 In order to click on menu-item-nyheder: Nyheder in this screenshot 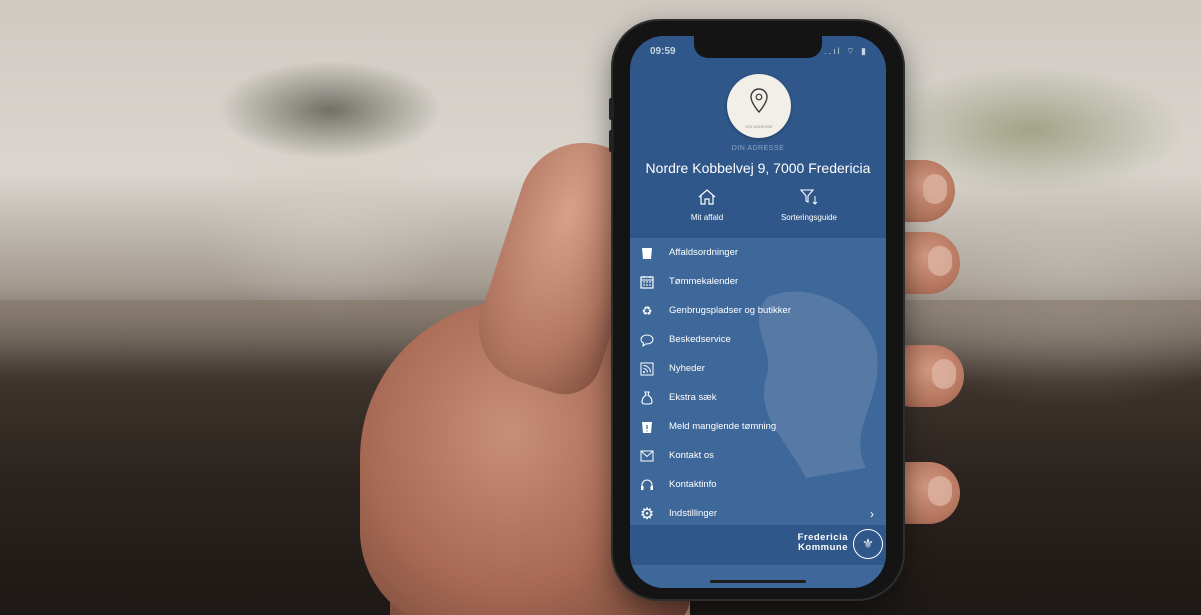, I will do `click(758, 368)`.